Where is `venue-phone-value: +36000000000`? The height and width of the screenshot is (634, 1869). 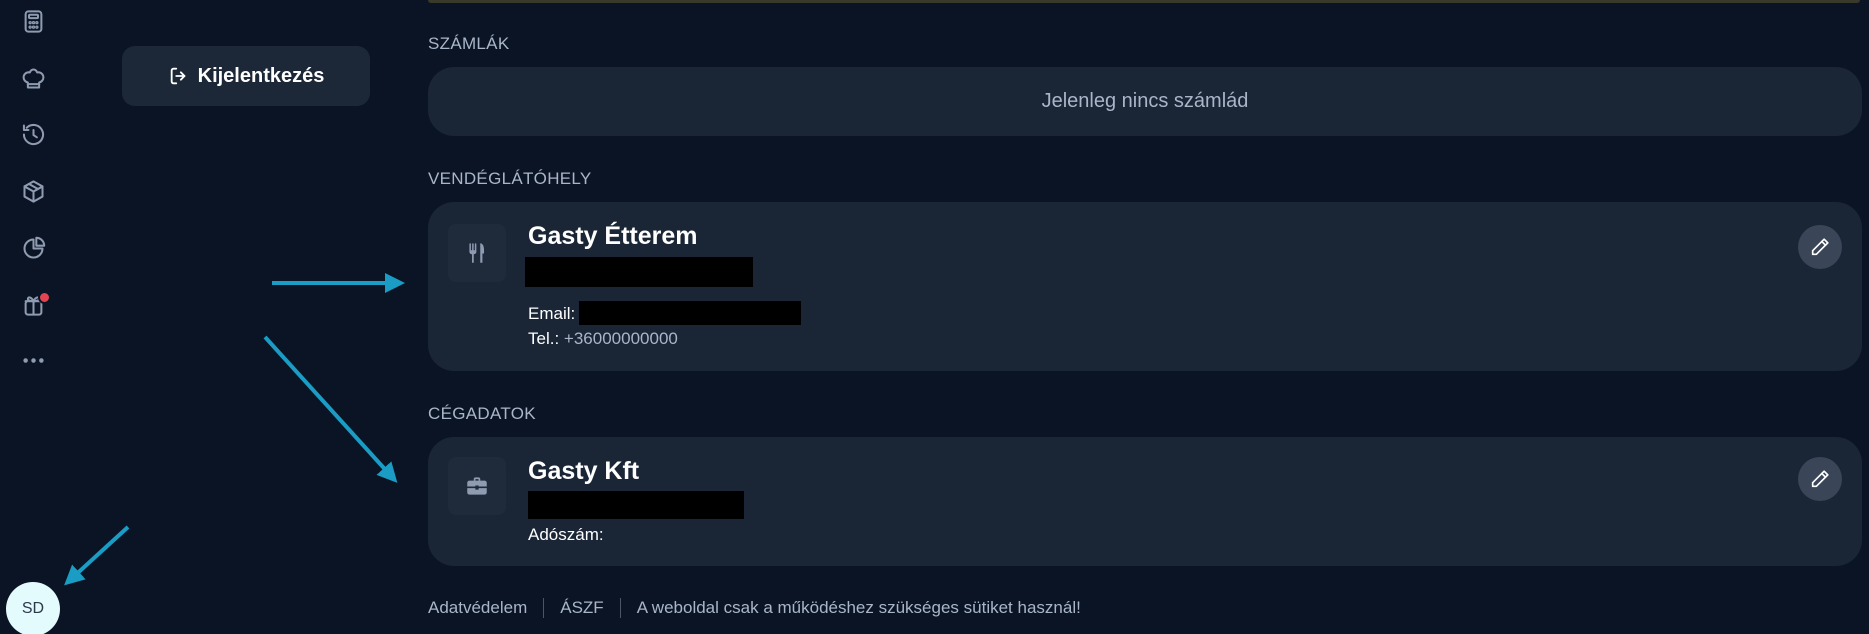 venue-phone-value: +36000000000 is located at coordinates (620, 338).